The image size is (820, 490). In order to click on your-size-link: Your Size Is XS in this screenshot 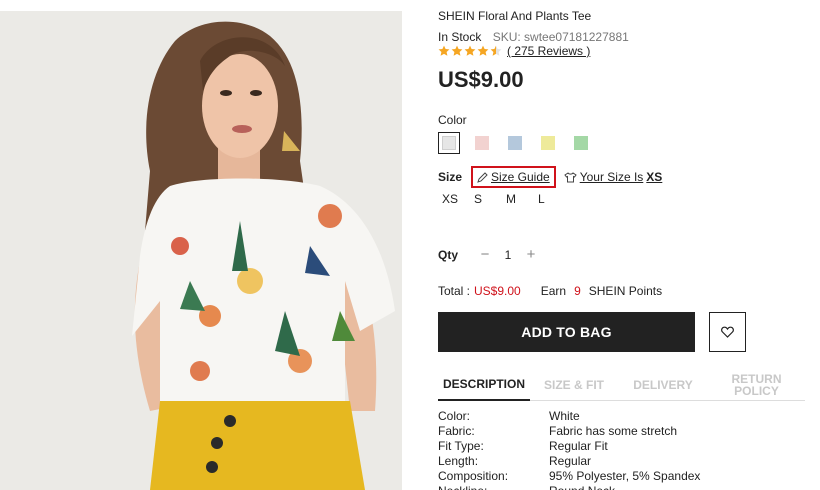, I will do `click(613, 177)`.